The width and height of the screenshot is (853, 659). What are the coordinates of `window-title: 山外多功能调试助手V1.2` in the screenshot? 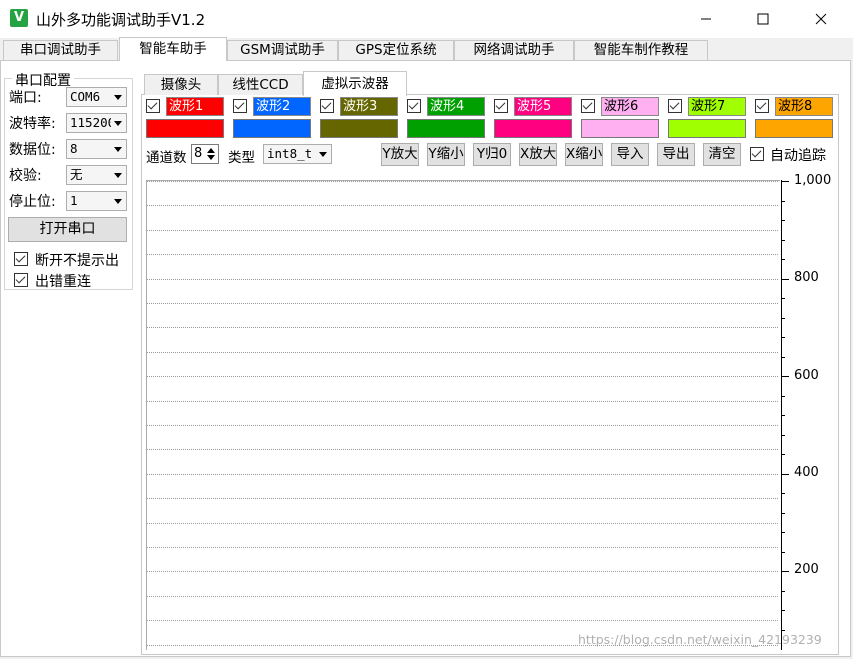 It's located at (121, 20).